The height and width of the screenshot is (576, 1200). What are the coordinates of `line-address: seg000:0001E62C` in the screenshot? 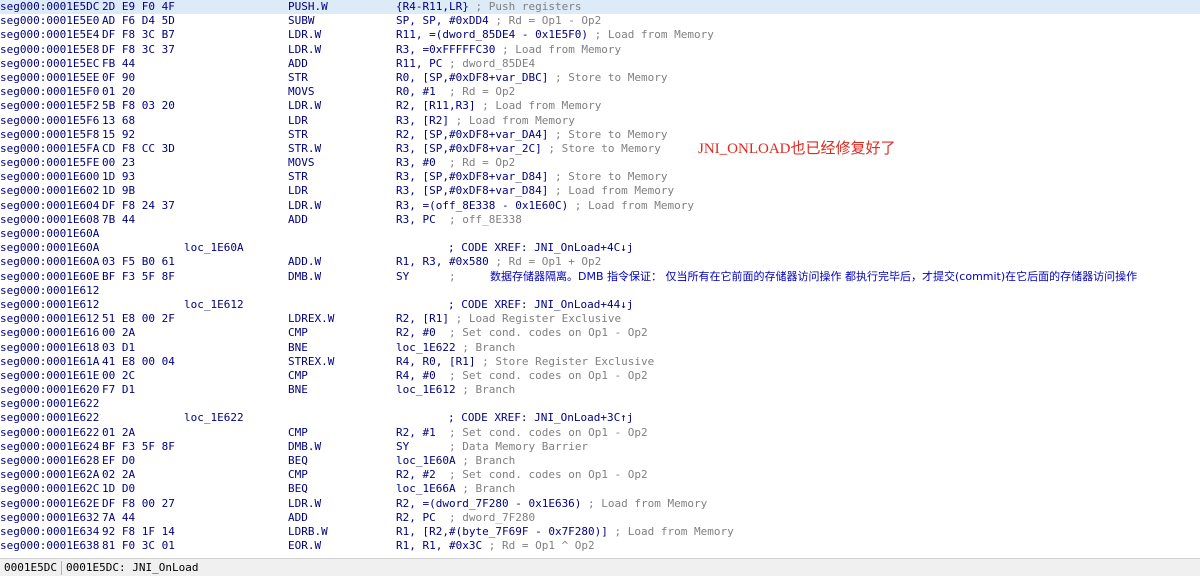 It's located at (50, 489).